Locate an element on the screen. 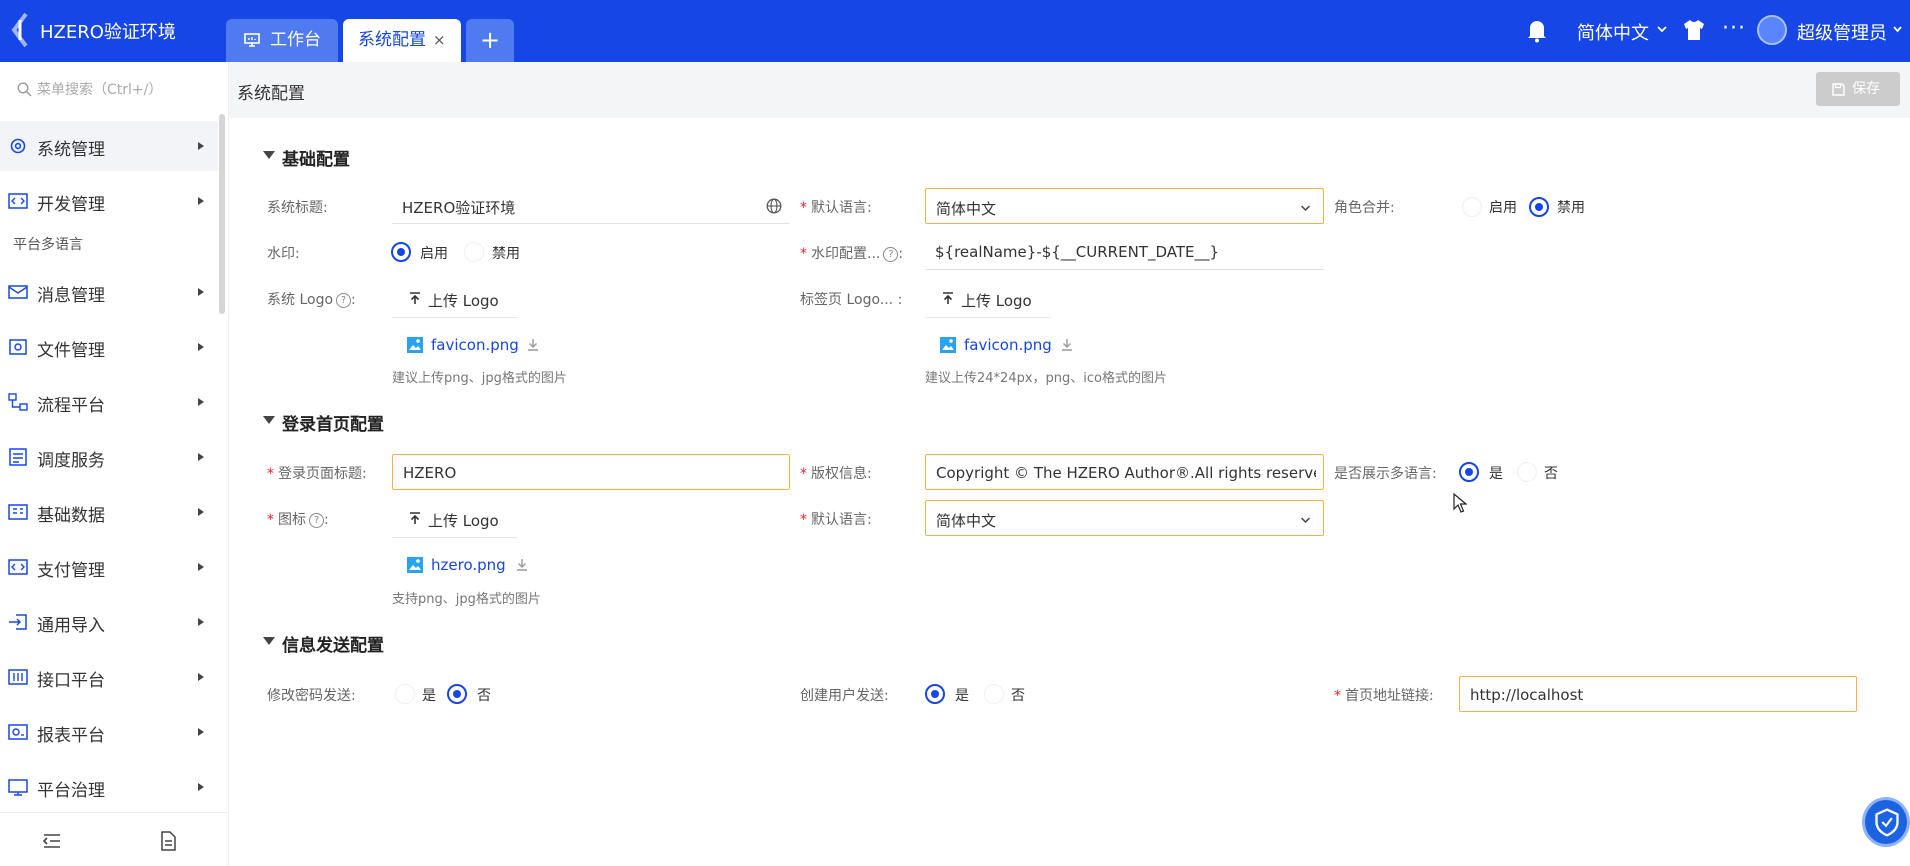 The width and height of the screenshot is (1910, 866). tab-logo-label: 标签页 Logo... : is located at coordinates (851, 300).